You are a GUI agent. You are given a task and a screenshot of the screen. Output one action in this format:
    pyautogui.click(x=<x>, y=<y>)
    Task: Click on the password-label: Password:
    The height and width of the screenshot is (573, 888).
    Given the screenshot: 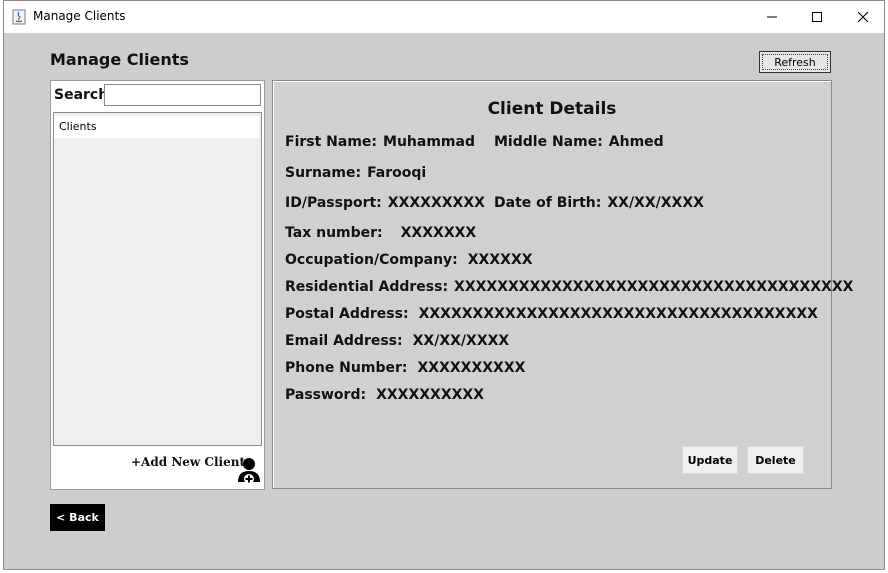 What is the action you would take?
    pyautogui.click(x=326, y=395)
    